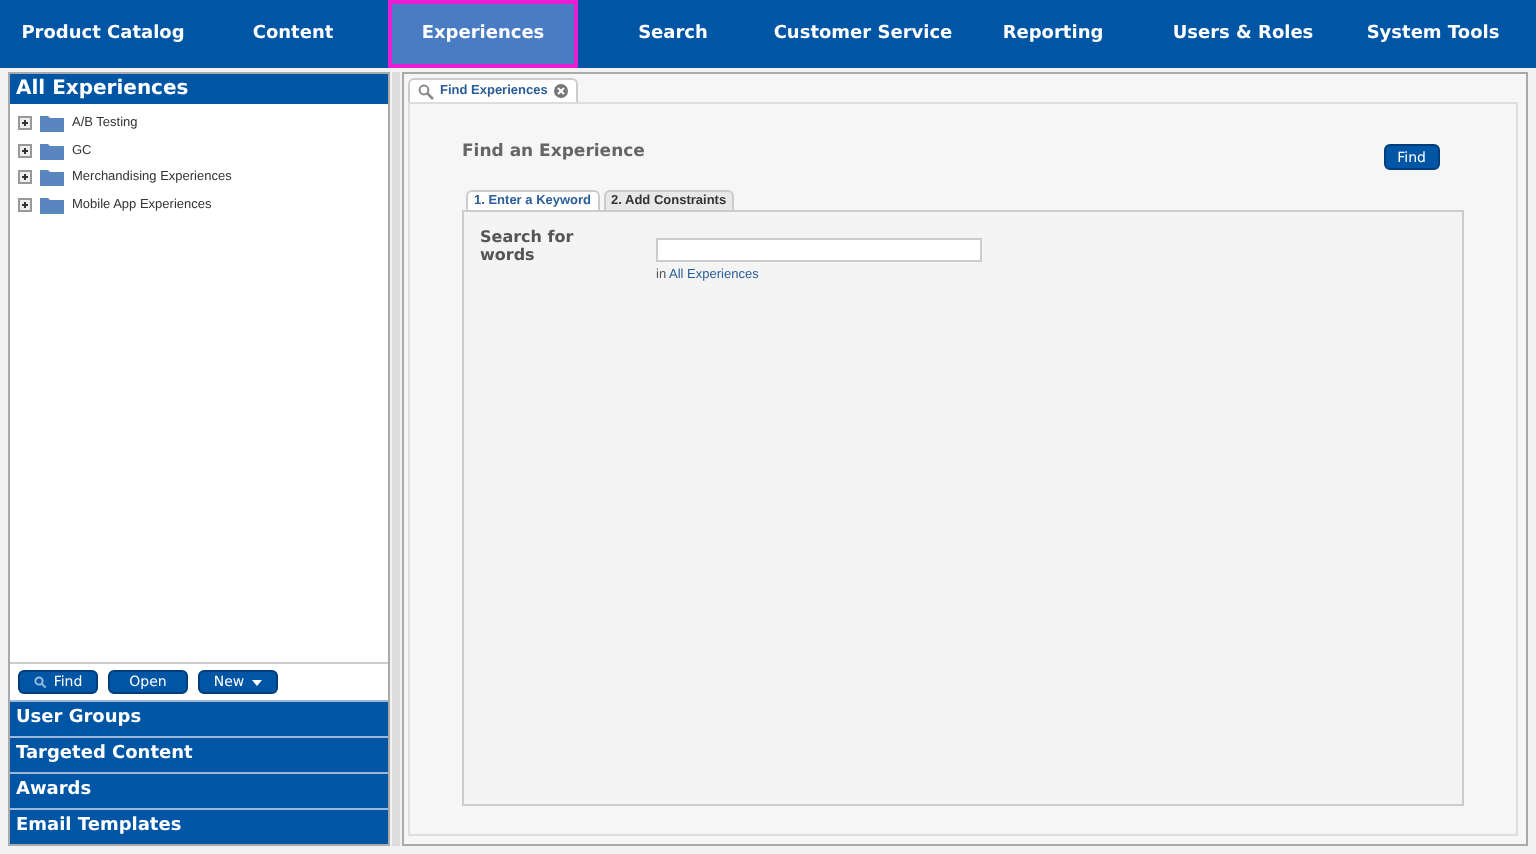 The height and width of the screenshot is (854, 1536). Describe the element at coordinates (553, 151) in the screenshot. I see `section-heading: Find an Experience` at that location.